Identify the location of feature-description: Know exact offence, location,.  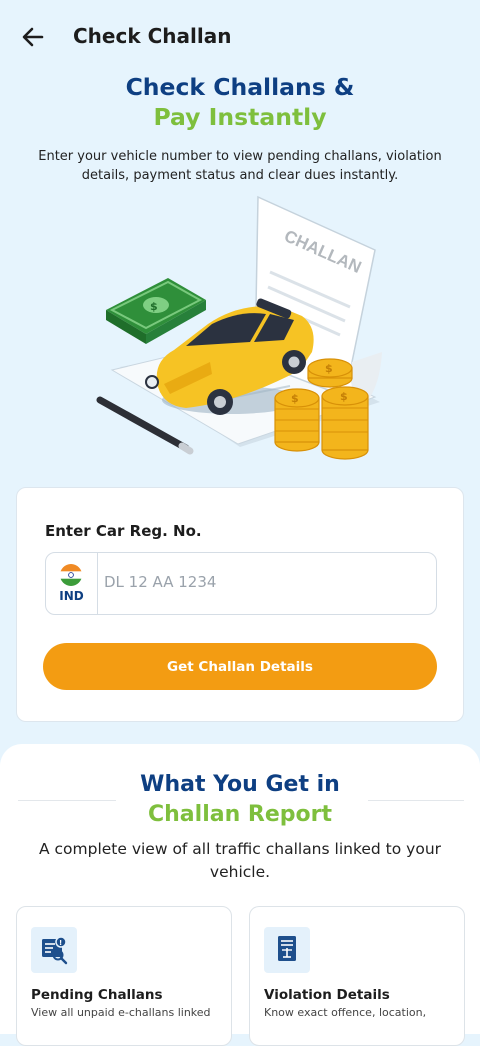
(345, 1012).